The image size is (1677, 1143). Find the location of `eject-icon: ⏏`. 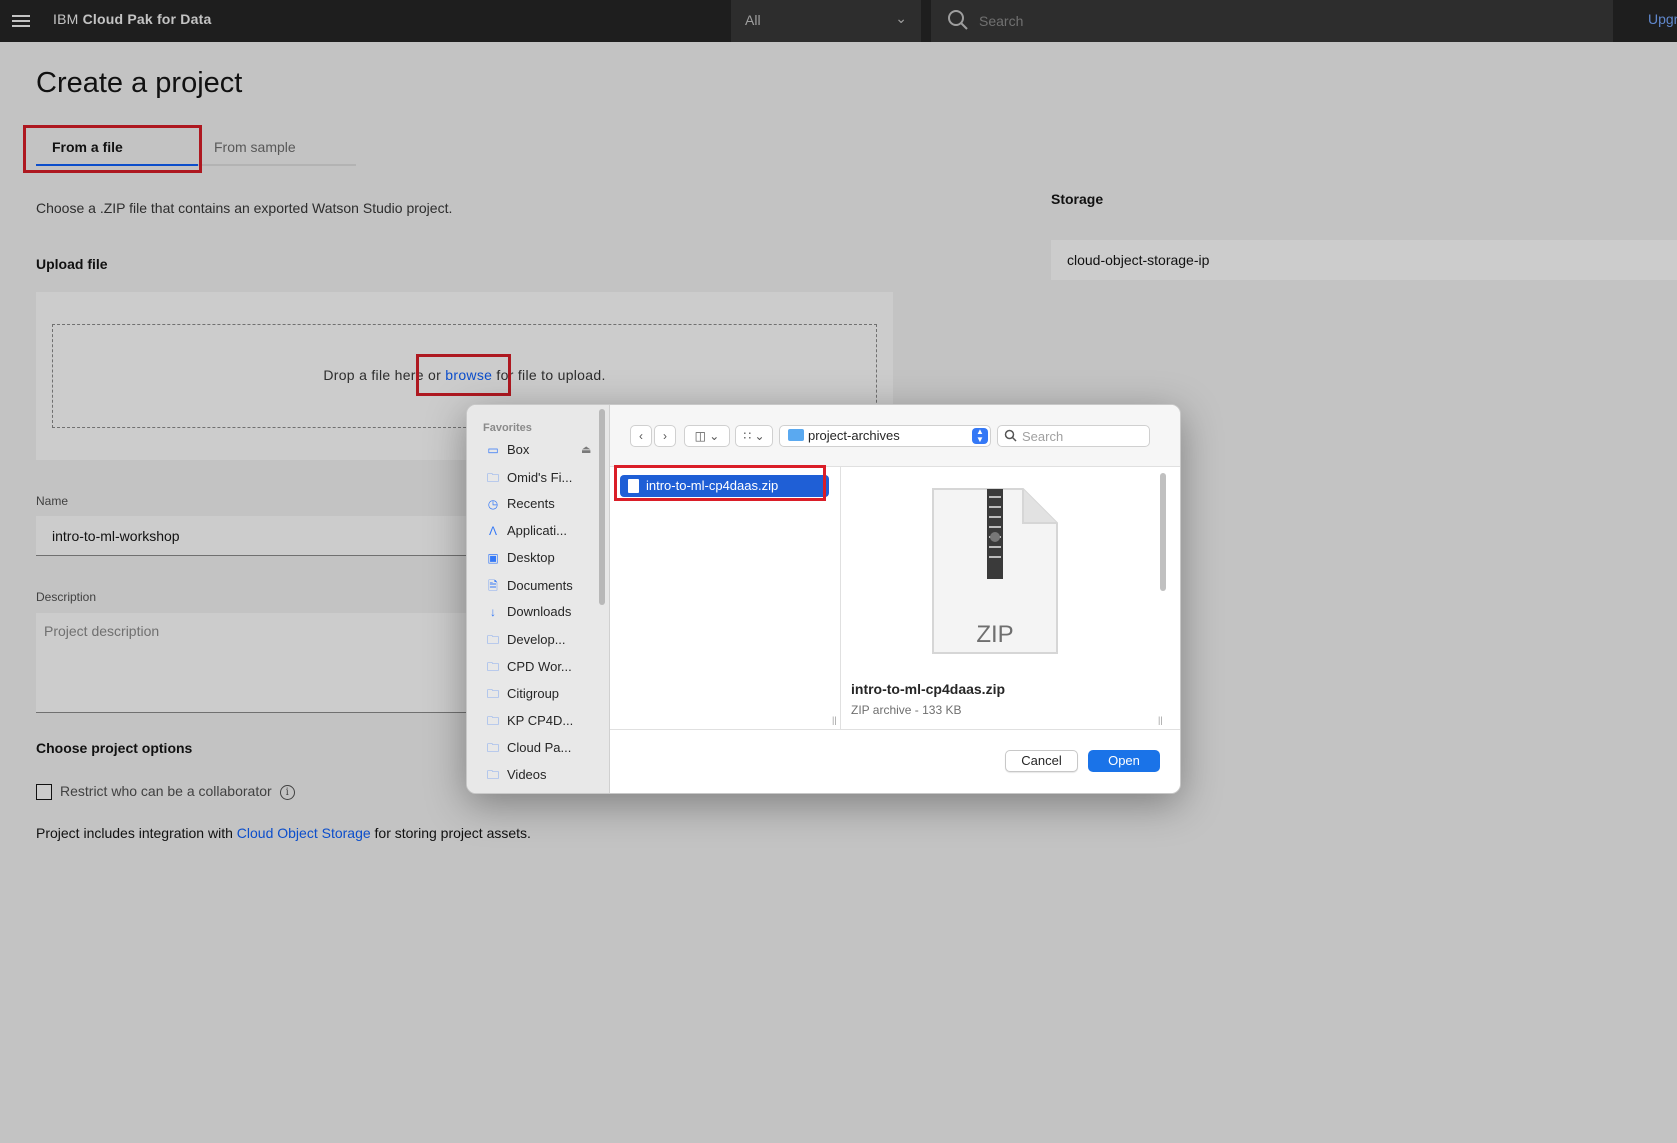

eject-icon: ⏏ is located at coordinates (586, 449).